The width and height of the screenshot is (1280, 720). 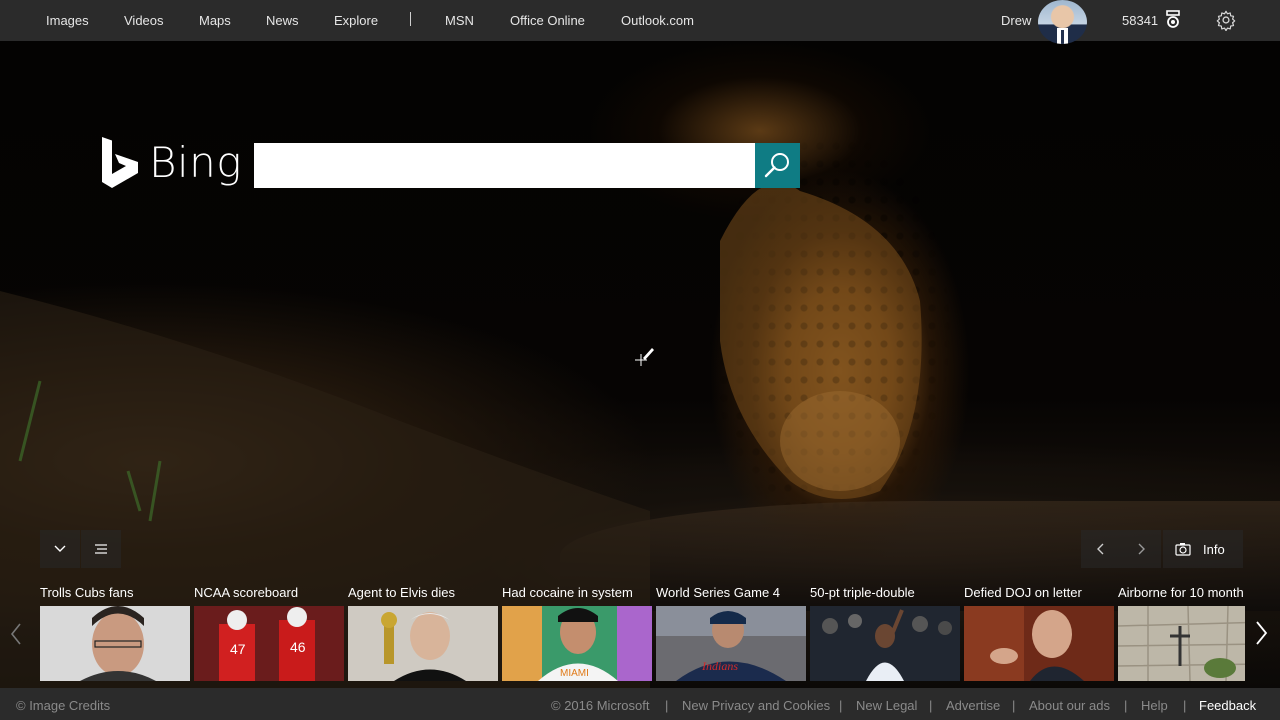 What do you see at coordinates (756, 705) in the screenshot?
I see `footer-link-privacy: New Privacy and Cookies` at bounding box center [756, 705].